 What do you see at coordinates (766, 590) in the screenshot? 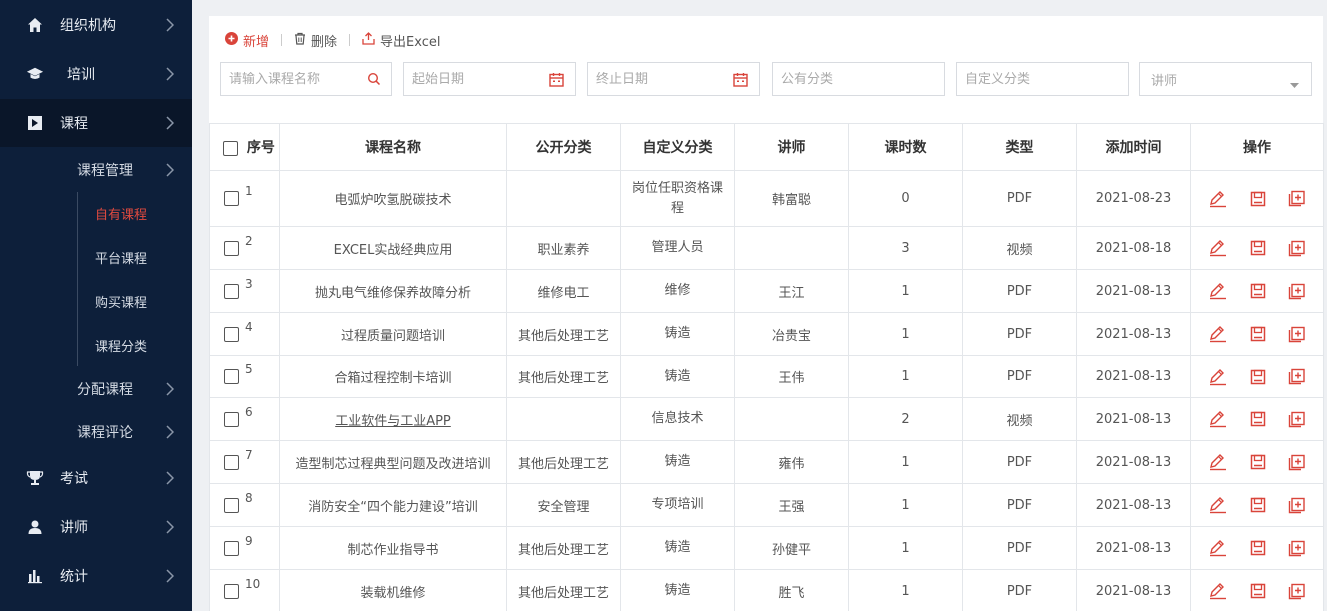
I see `table-row: 10 装载机维修 其他后处理工艺 铸造 胜飞 1 PDF 2021-08-13` at bounding box center [766, 590].